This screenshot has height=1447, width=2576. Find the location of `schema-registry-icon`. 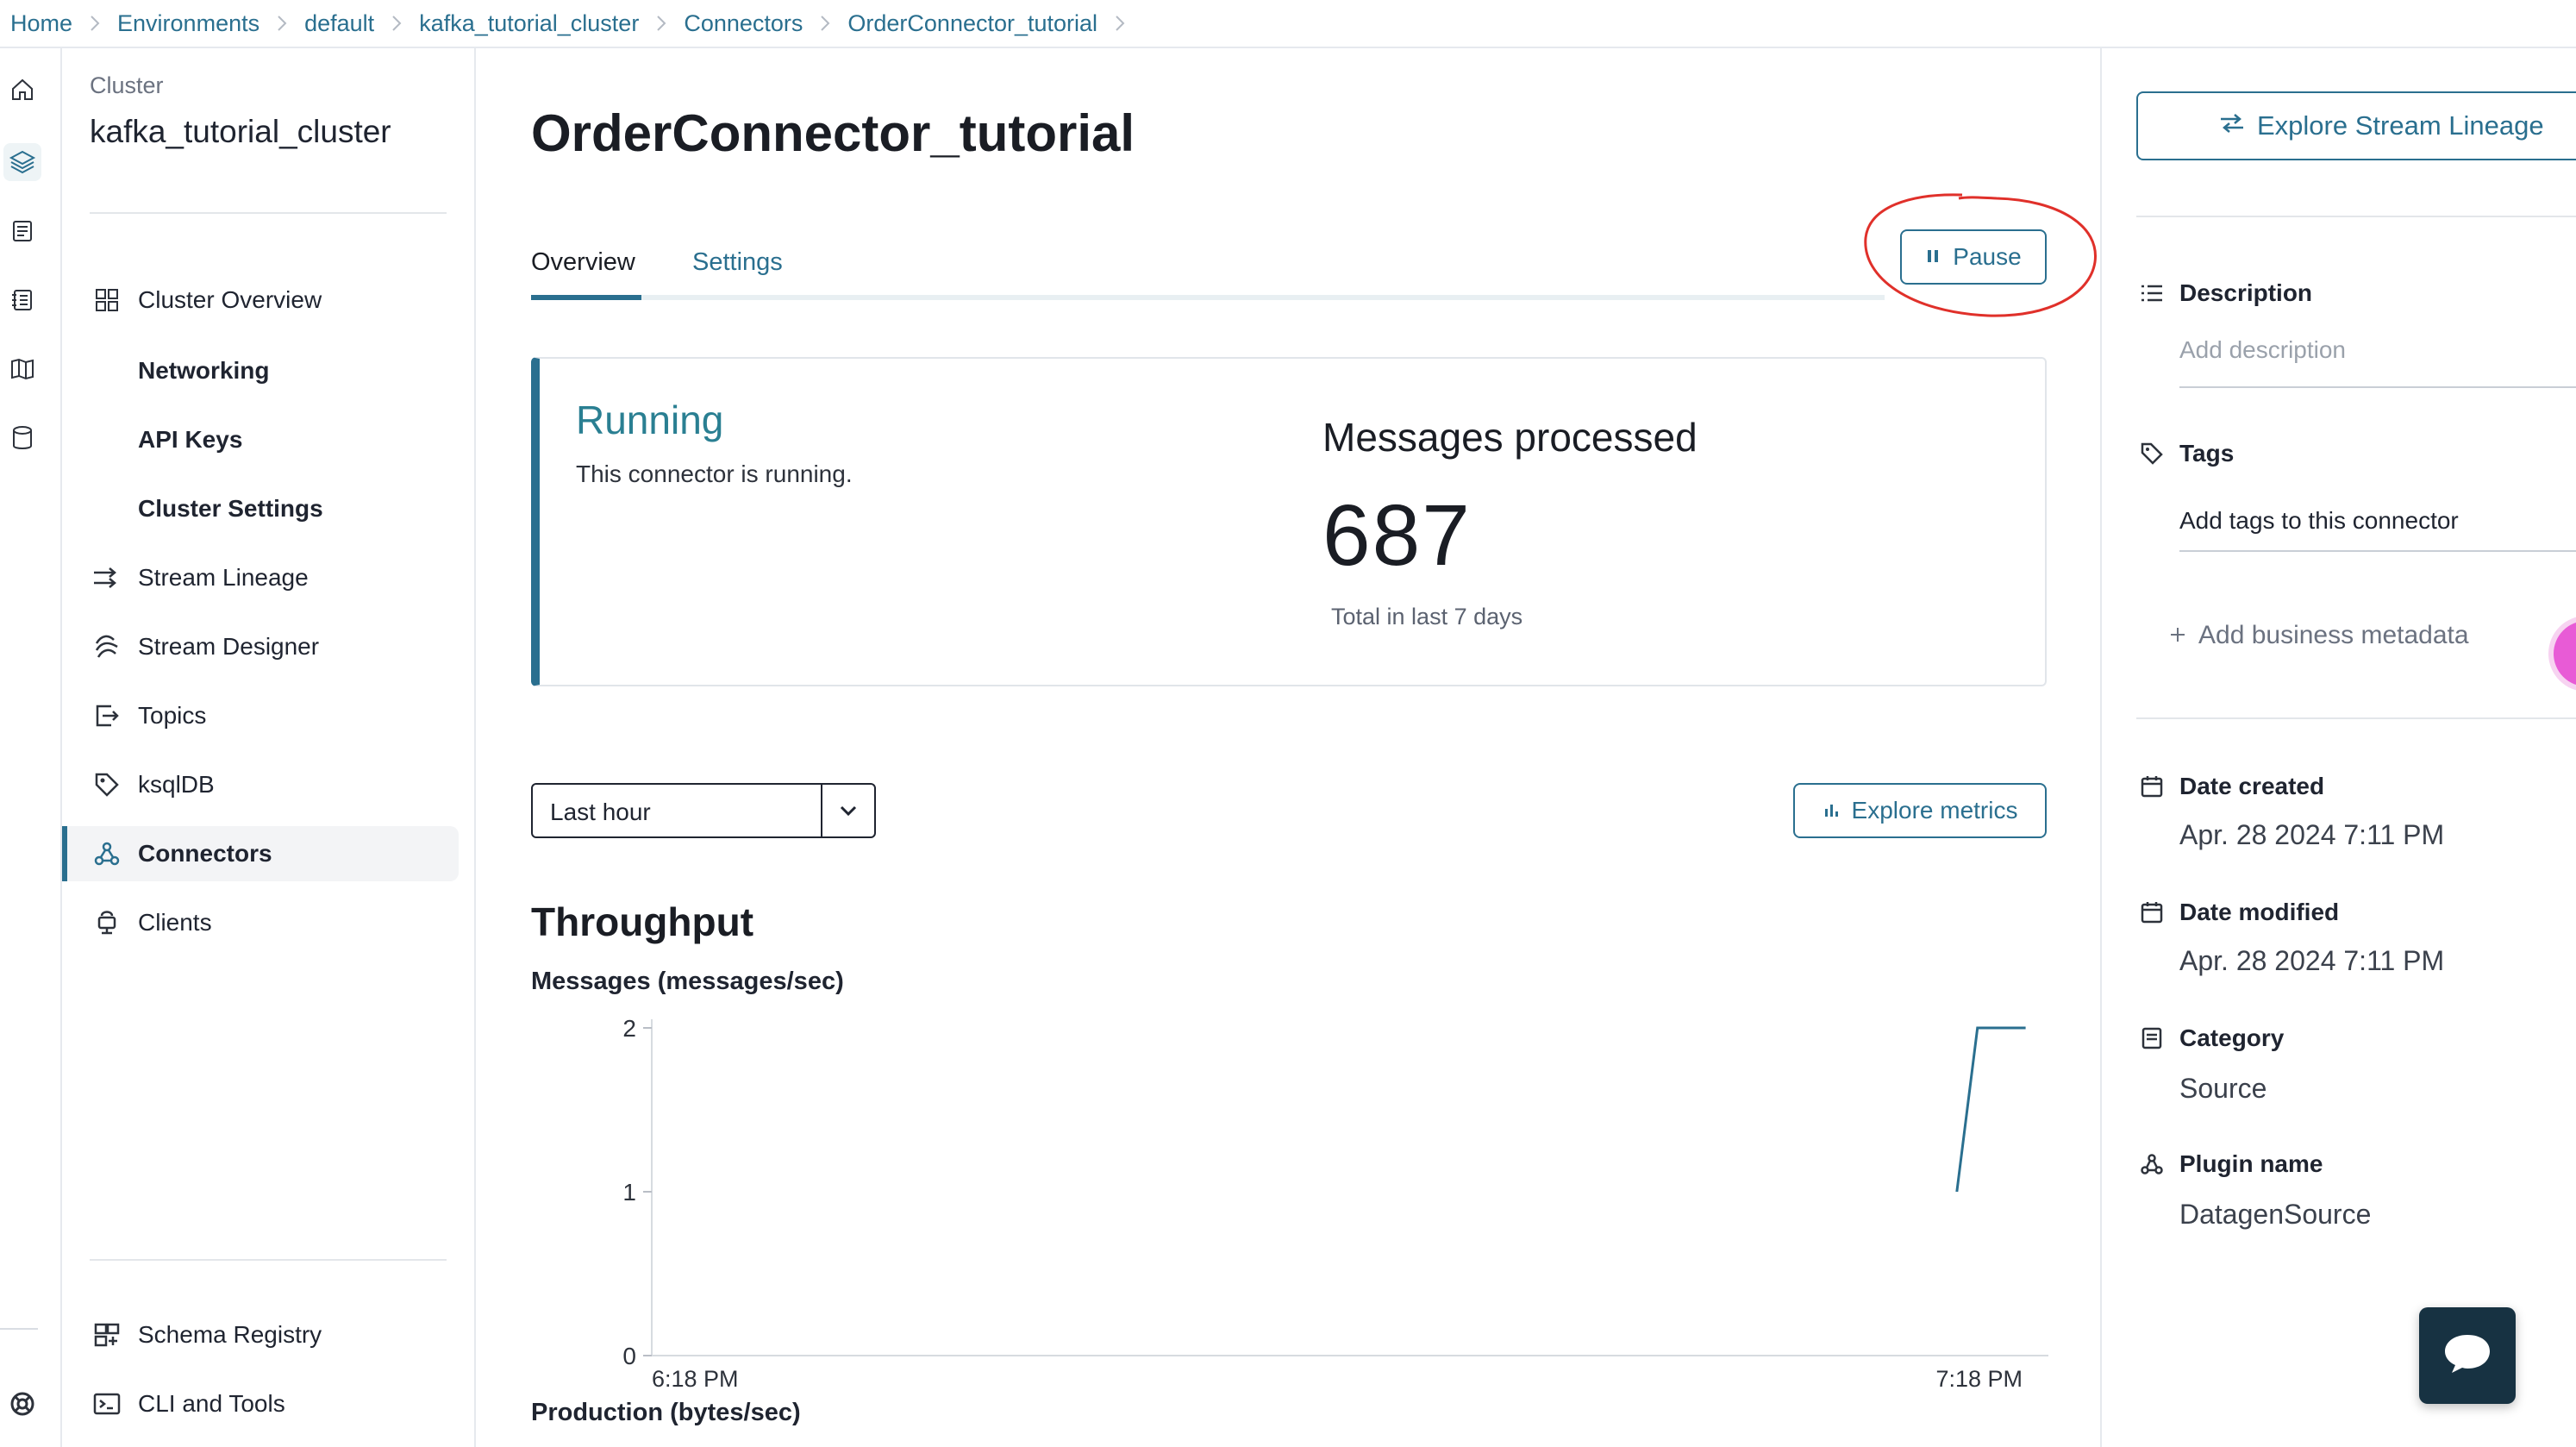

schema-registry-icon is located at coordinates (107, 1335).